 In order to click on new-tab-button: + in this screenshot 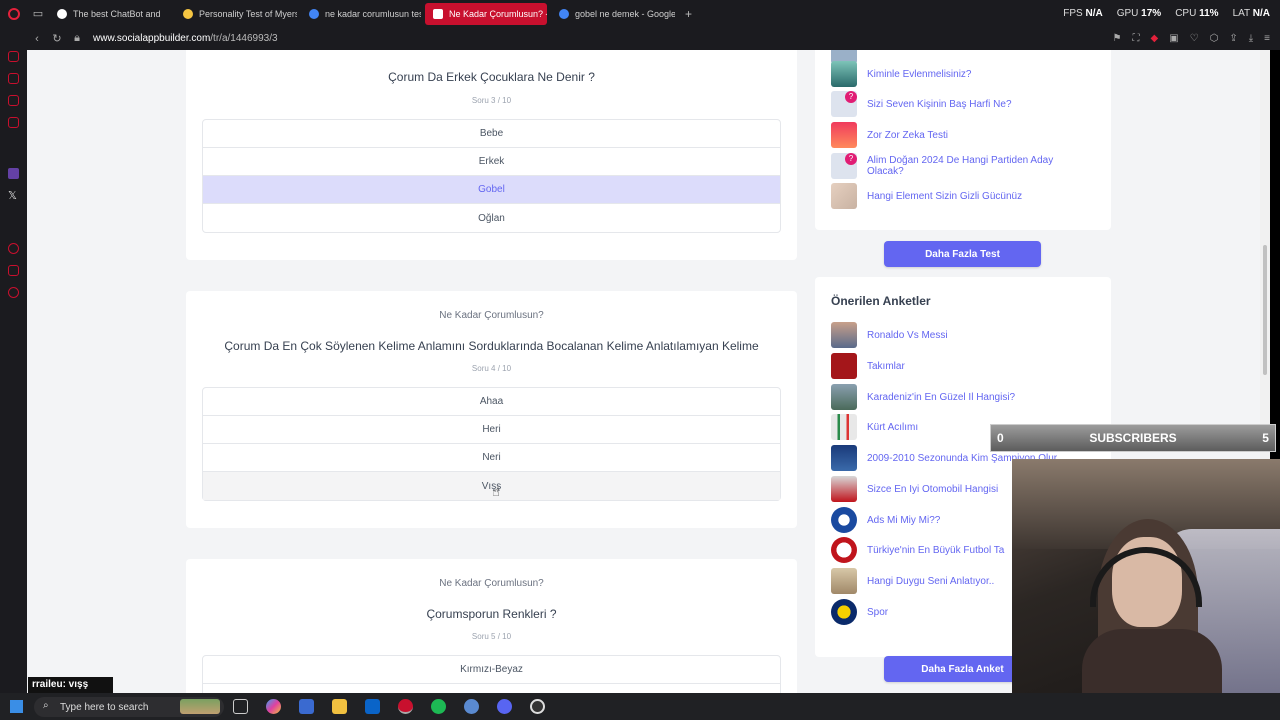, I will do `click(688, 14)`.